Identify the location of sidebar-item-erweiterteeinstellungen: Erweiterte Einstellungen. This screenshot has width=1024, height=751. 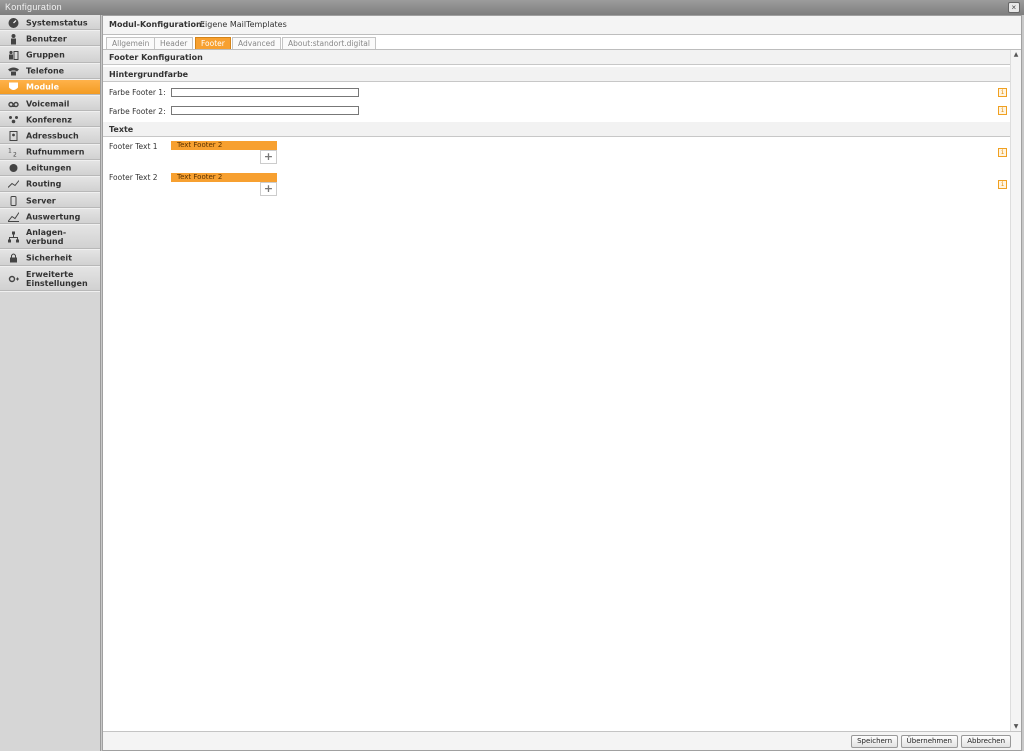
(50, 279).